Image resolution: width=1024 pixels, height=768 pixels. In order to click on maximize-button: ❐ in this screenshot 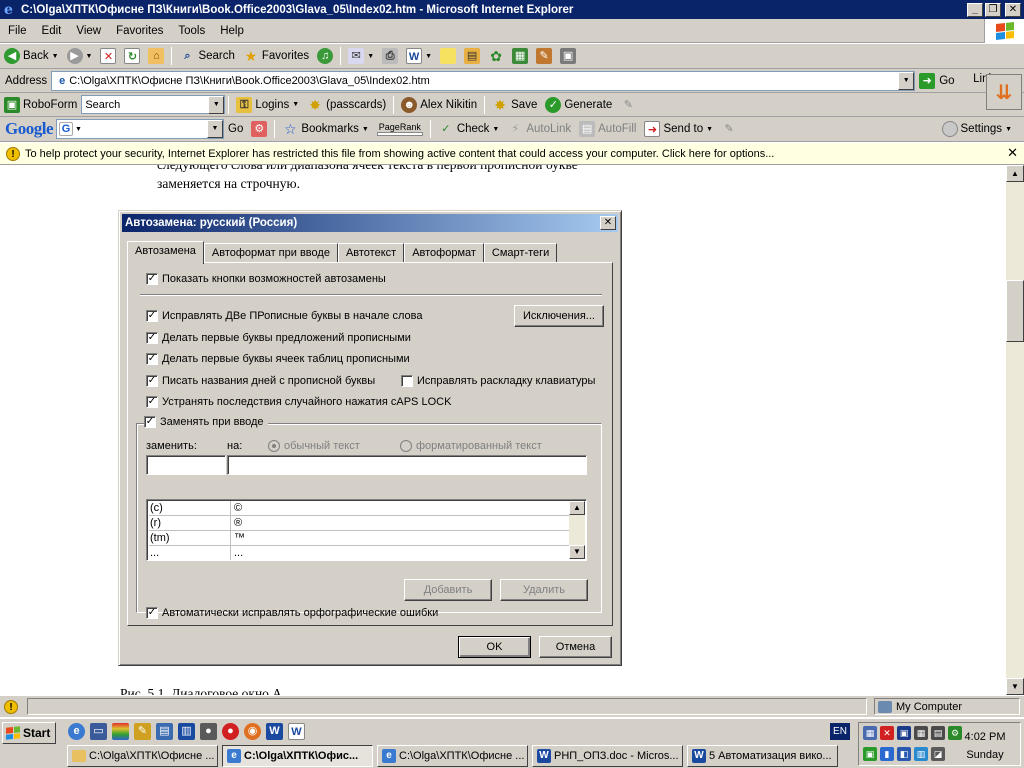, I will do `click(993, 9)`.